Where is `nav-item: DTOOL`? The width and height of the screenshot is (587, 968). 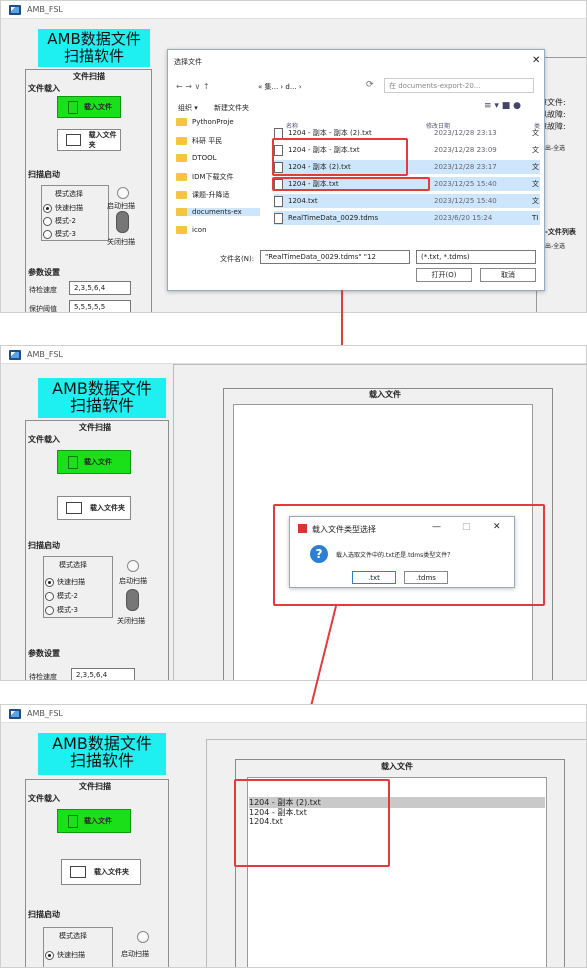 nav-item: DTOOL is located at coordinates (218, 158).